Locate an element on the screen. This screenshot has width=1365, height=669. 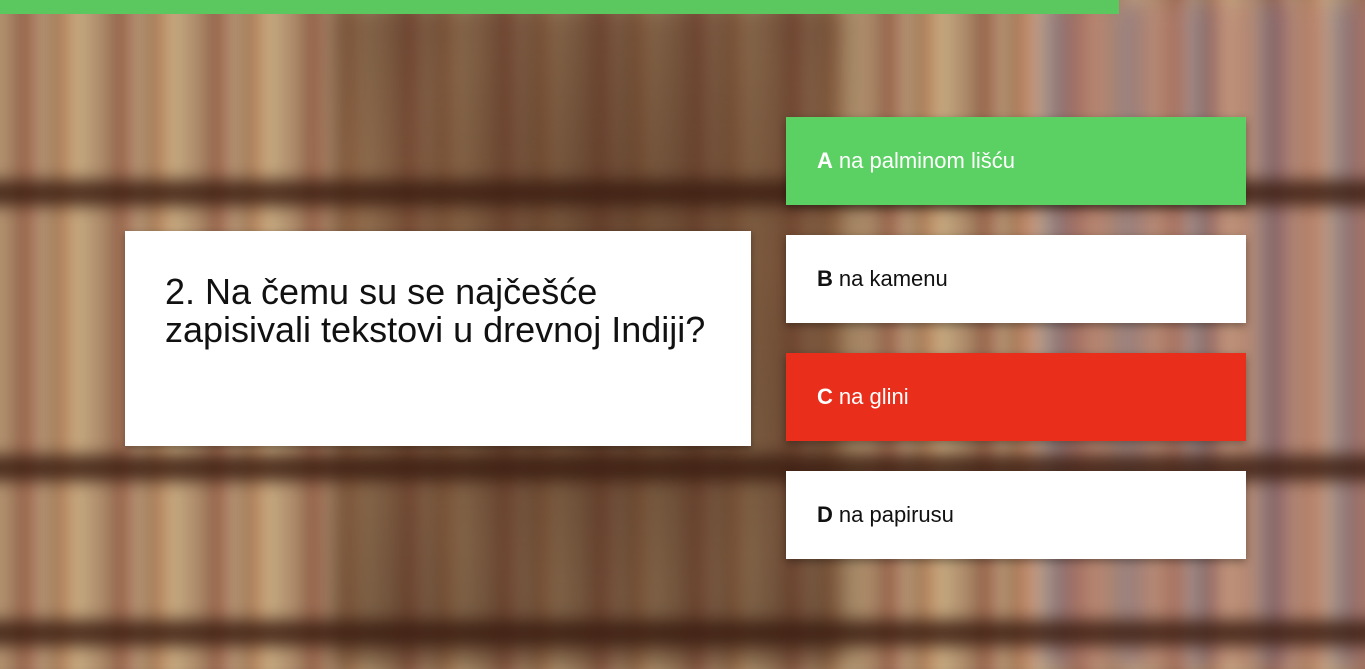
answer-label: na glini is located at coordinates (873, 396).